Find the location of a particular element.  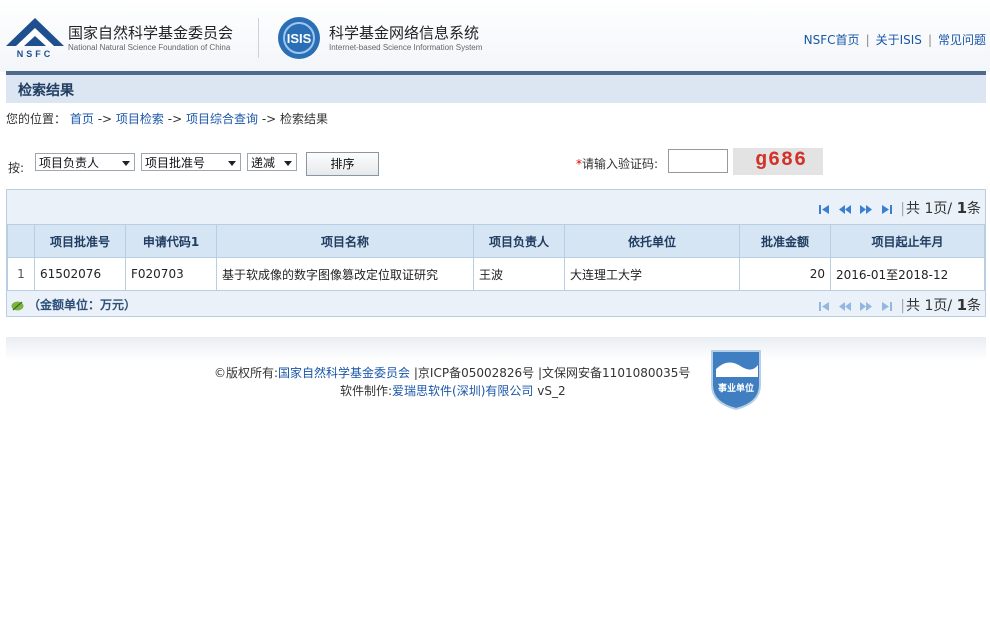

captcha-text: g686 is located at coordinates (781, 160).